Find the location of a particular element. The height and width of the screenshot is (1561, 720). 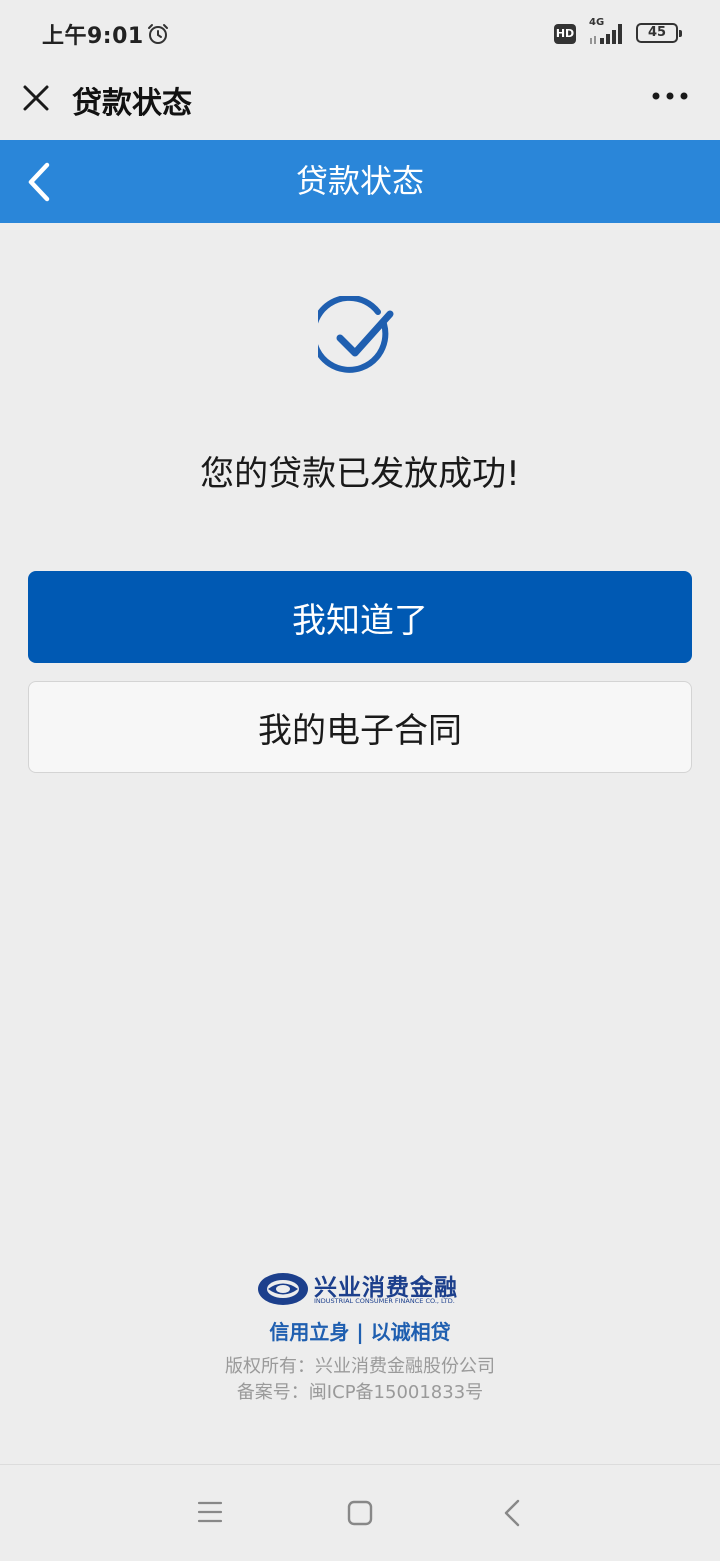

battery-indicator: 45 is located at coordinates (659, 33).